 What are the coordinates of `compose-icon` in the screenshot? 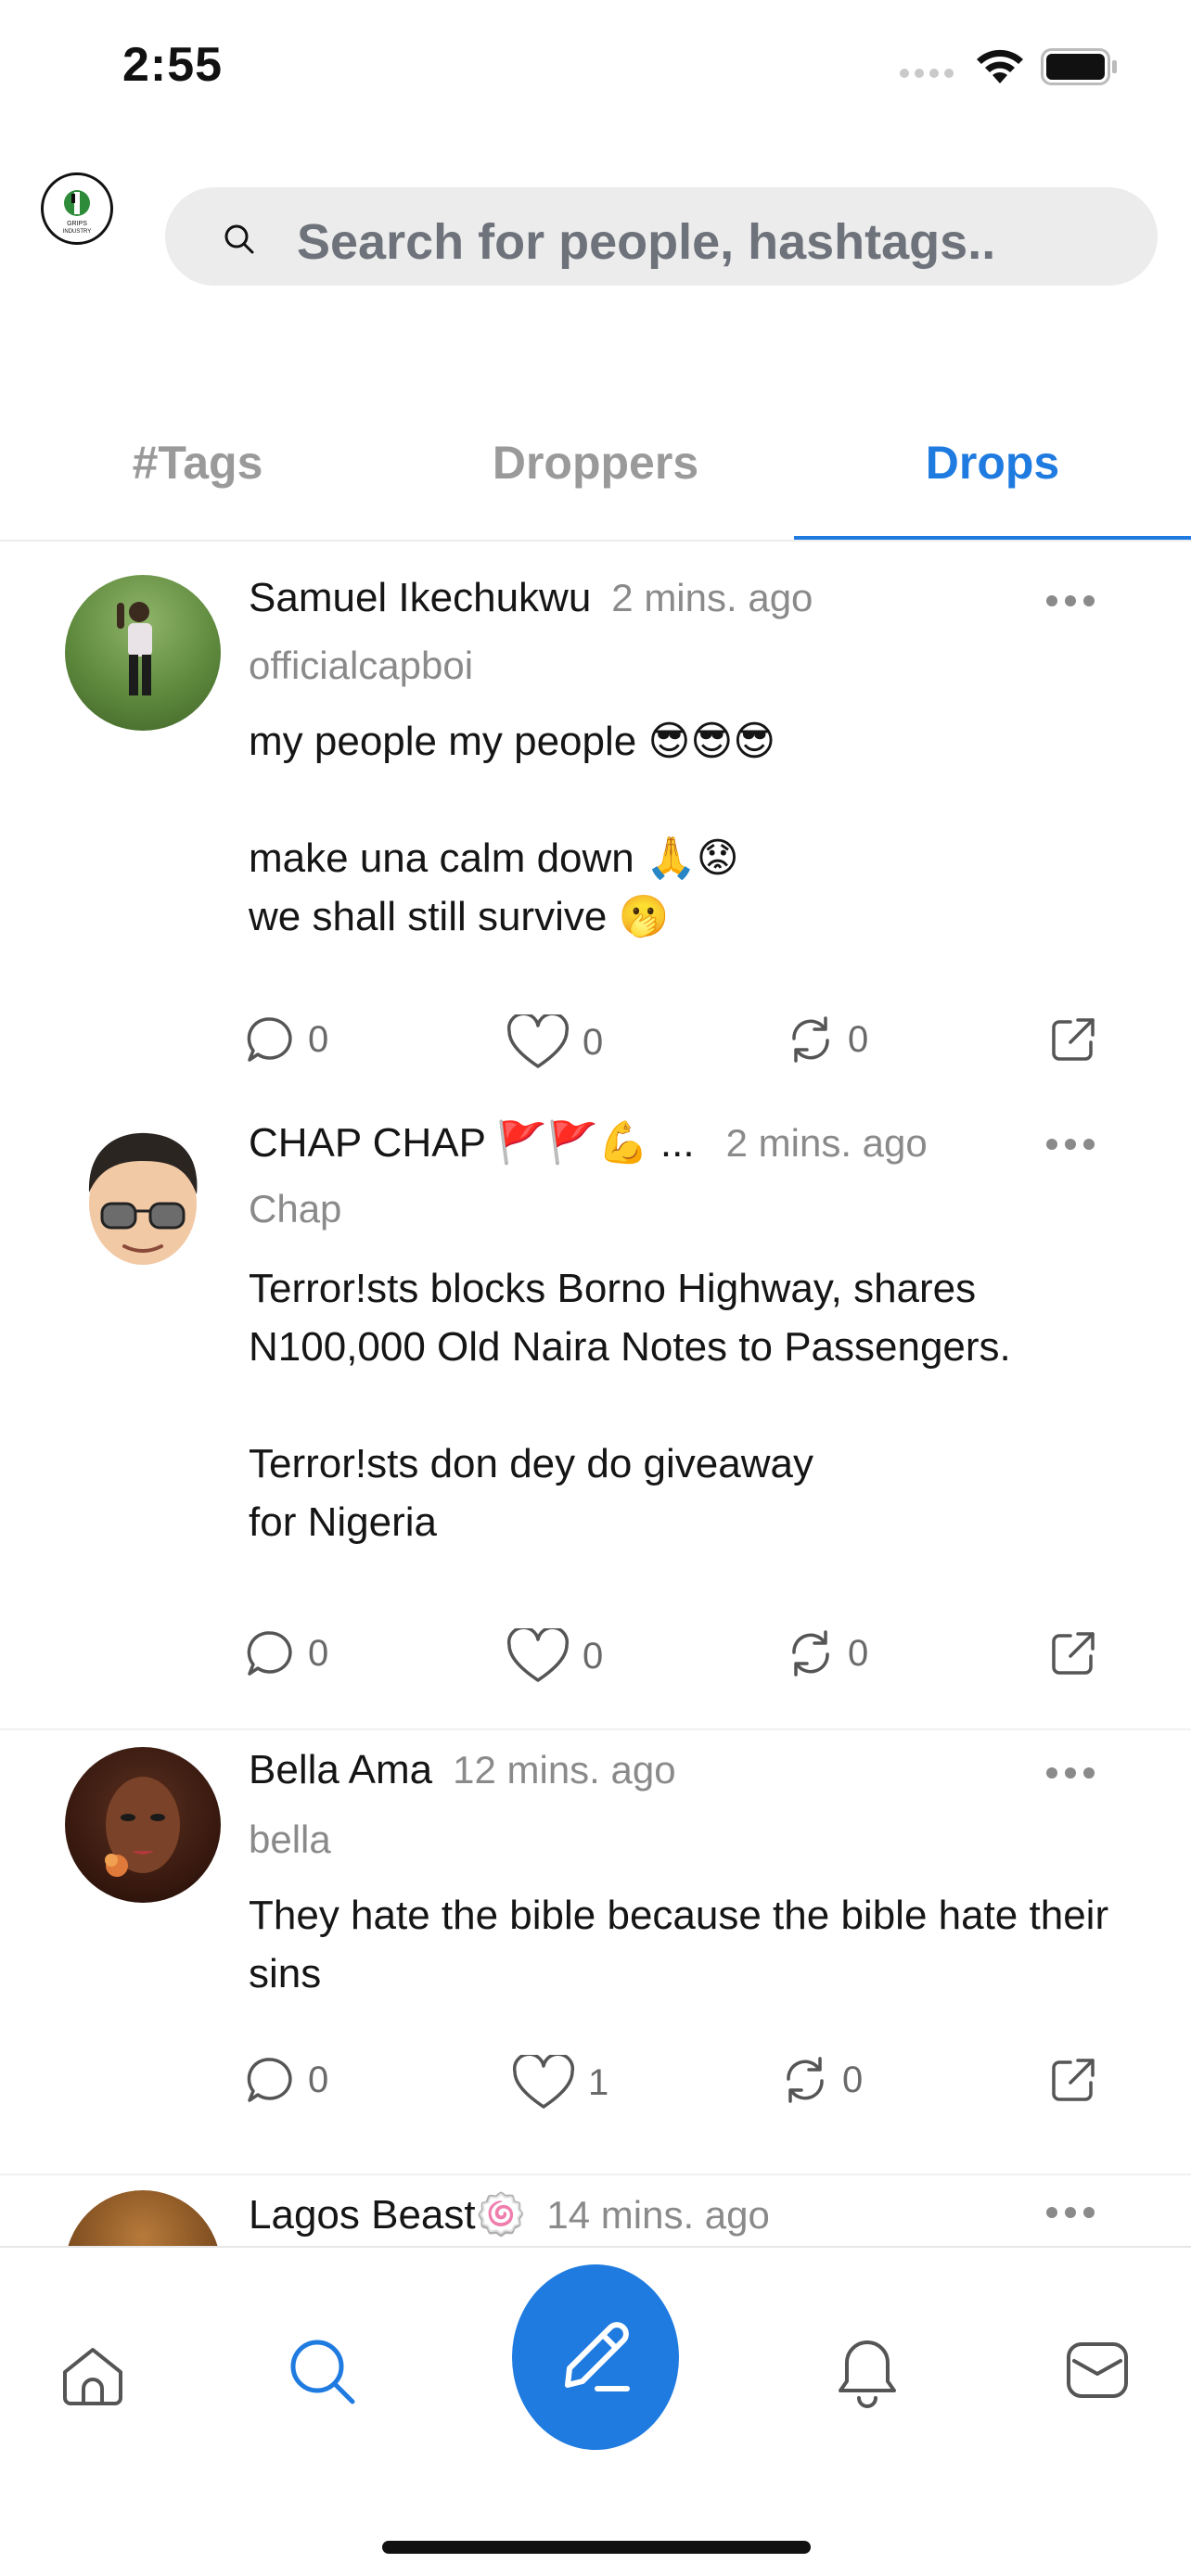 It's located at (597, 2356).